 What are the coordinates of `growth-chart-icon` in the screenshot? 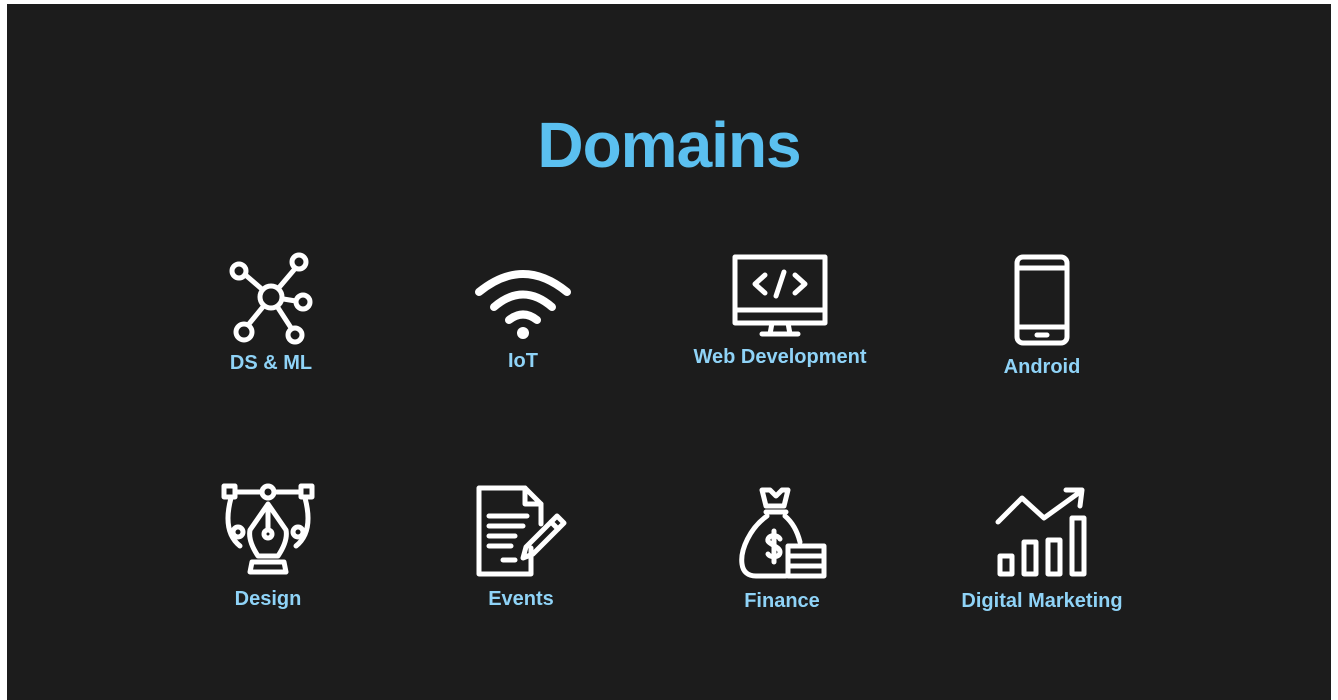 It's located at (1041, 532).